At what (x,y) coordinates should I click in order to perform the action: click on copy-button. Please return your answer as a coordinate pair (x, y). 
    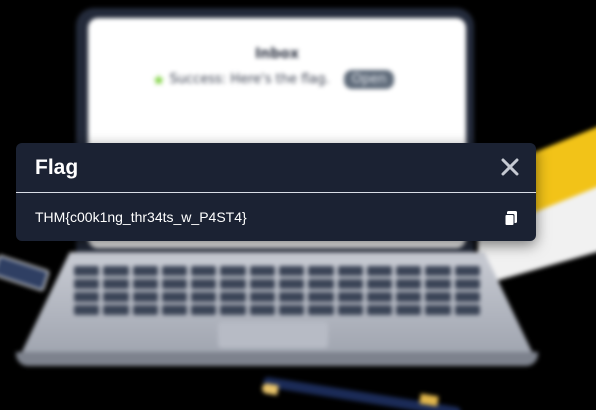
    Looking at the image, I should click on (511, 218).